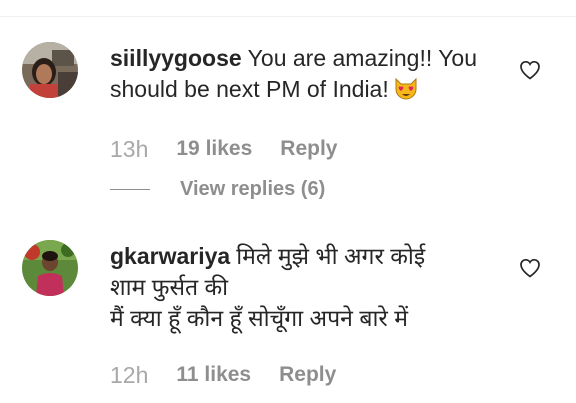  Describe the element at coordinates (176, 58) in the screenshot. I see `comment-username: siillyygoose` at that location.